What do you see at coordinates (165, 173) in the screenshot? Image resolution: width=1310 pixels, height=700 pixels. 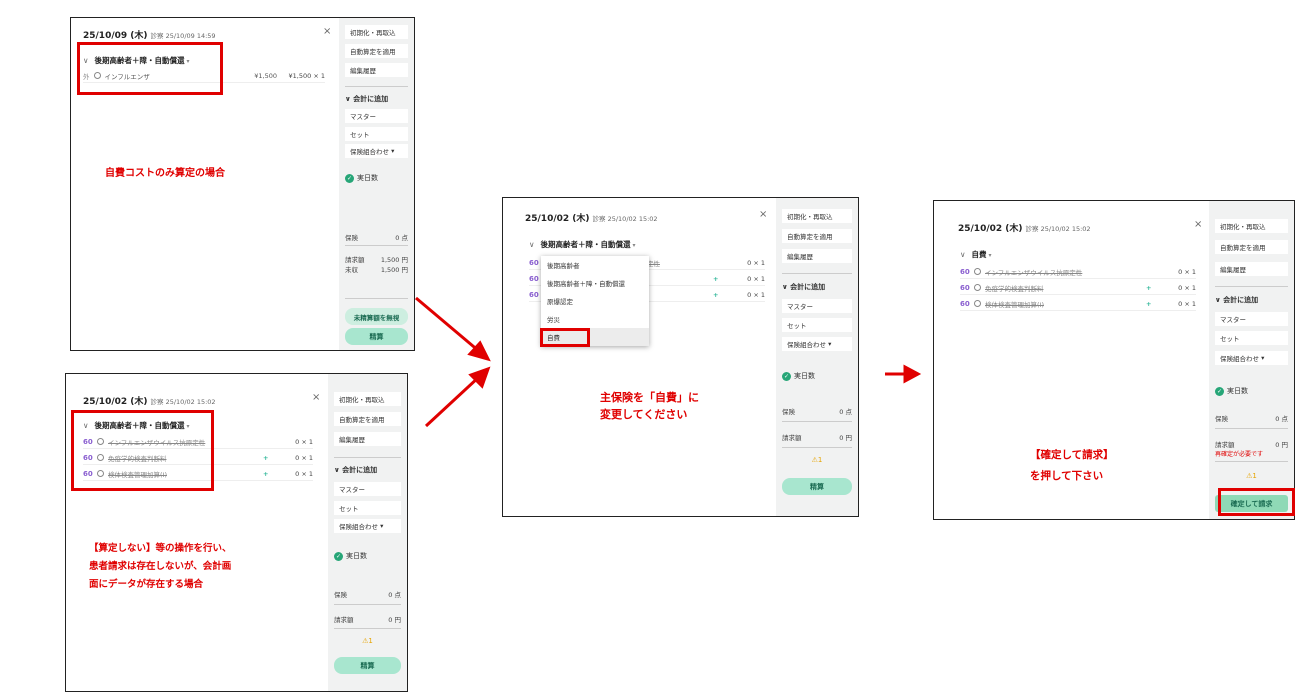 I see `caption-self-pay: 自費コストのみ算定の場合` at bounding box center [165, 173].